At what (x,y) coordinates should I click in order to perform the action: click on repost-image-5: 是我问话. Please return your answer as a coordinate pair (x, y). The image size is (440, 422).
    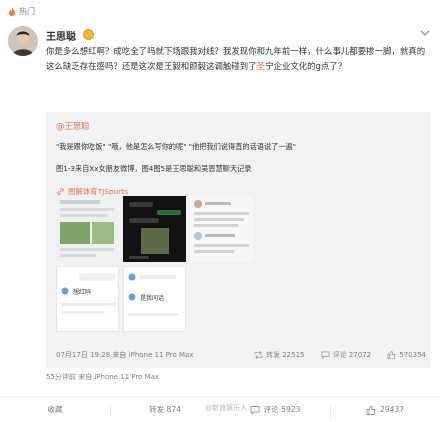
    Looking at the image, I should click on (154, 299).